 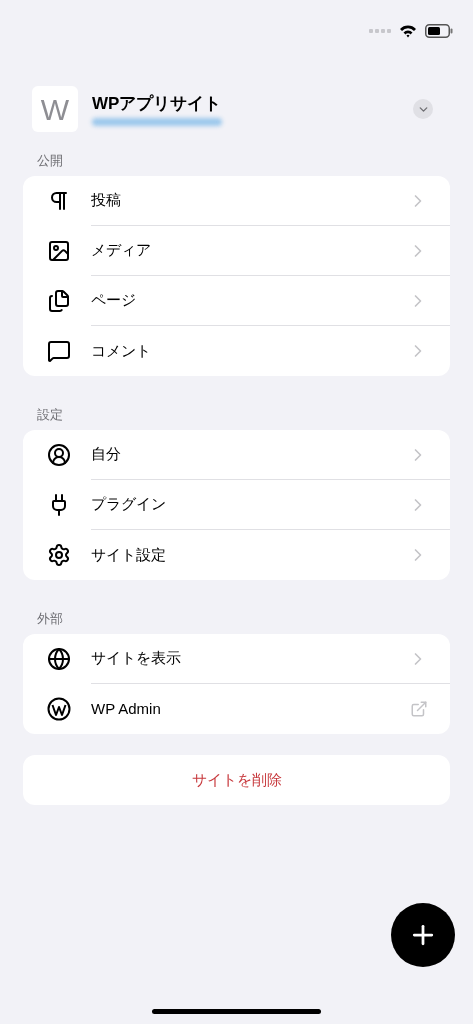 I want to click on menu-row: コメント, so click(x=236, y=351).